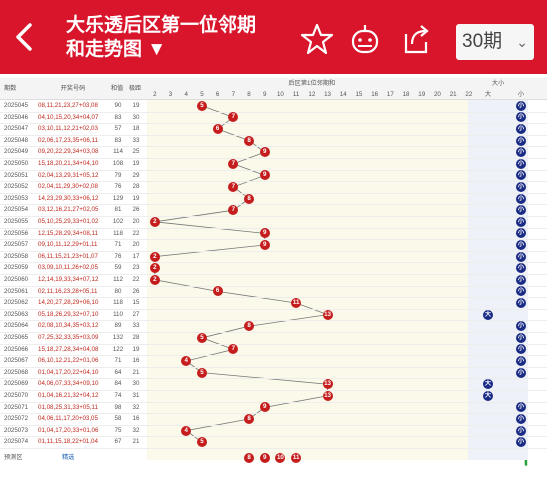 This screenshot has width=547, height=500. What do you see at coordinates (16, 395) in the screenshot?
I see `issue-cell: 2025070` at bounding box center [16, 395].